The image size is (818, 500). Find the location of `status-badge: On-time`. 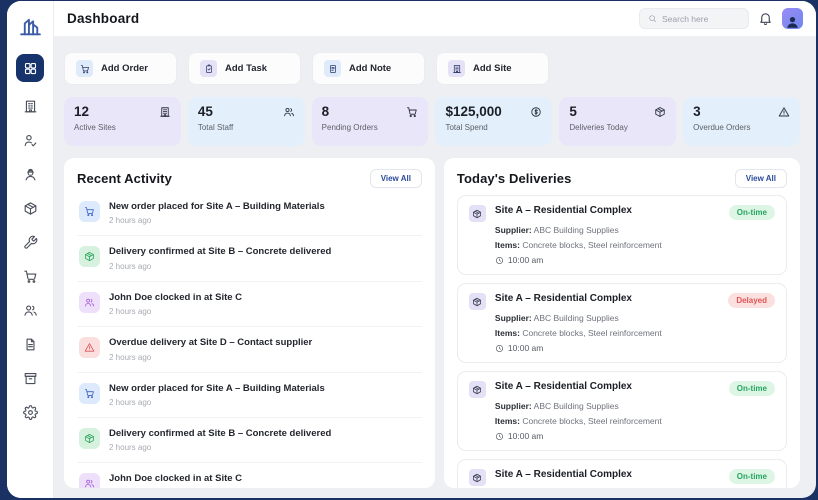

status-badge: On-time is located at coordinates (751, 388).